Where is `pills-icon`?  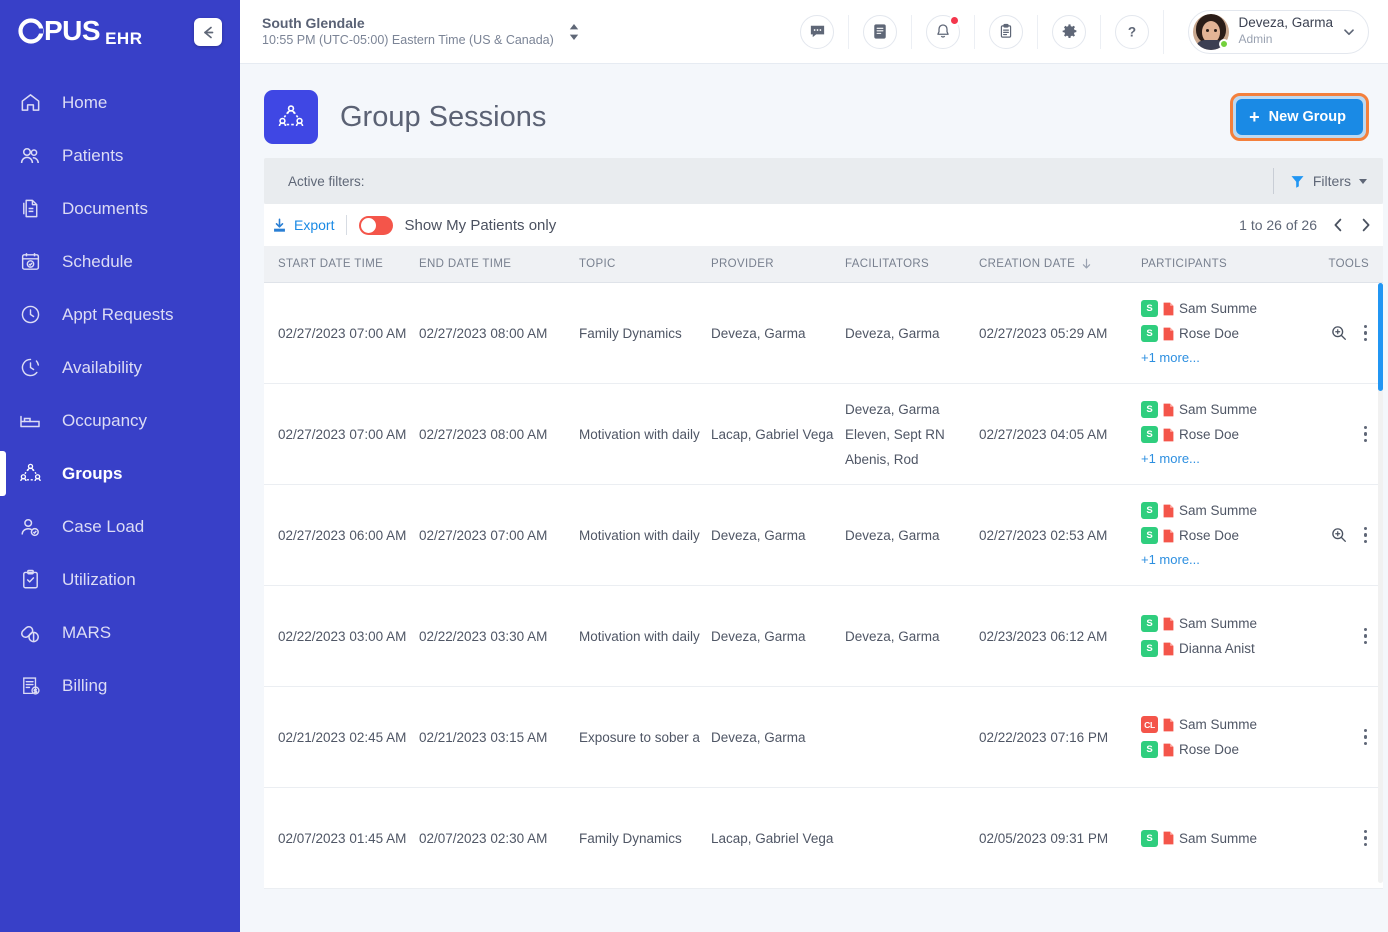 pills-icon is located at coordinates (30, 633).